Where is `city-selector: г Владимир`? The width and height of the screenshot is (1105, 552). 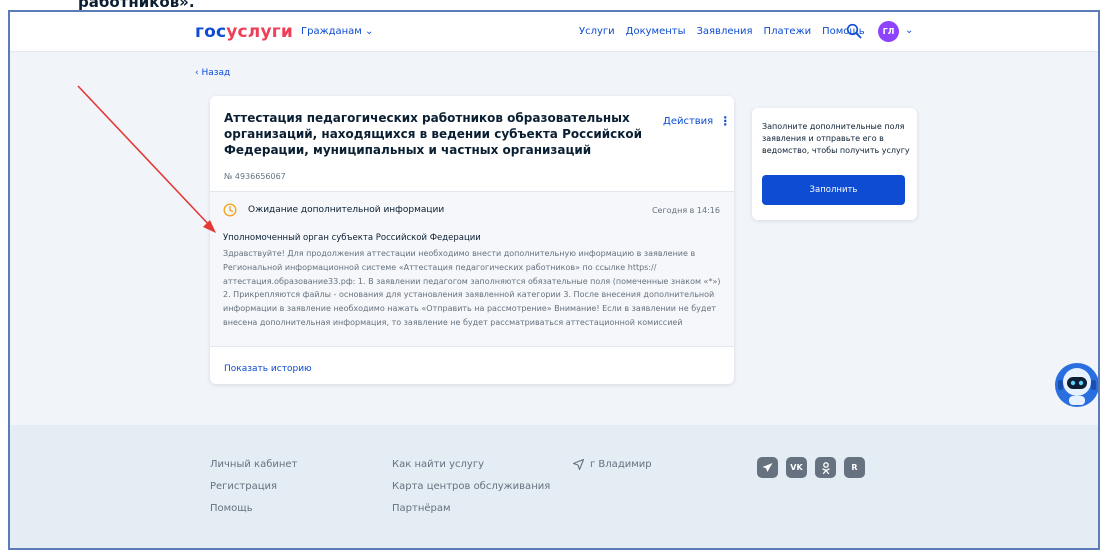
city-selector: г Владимир is located at coordinates (612, 464).